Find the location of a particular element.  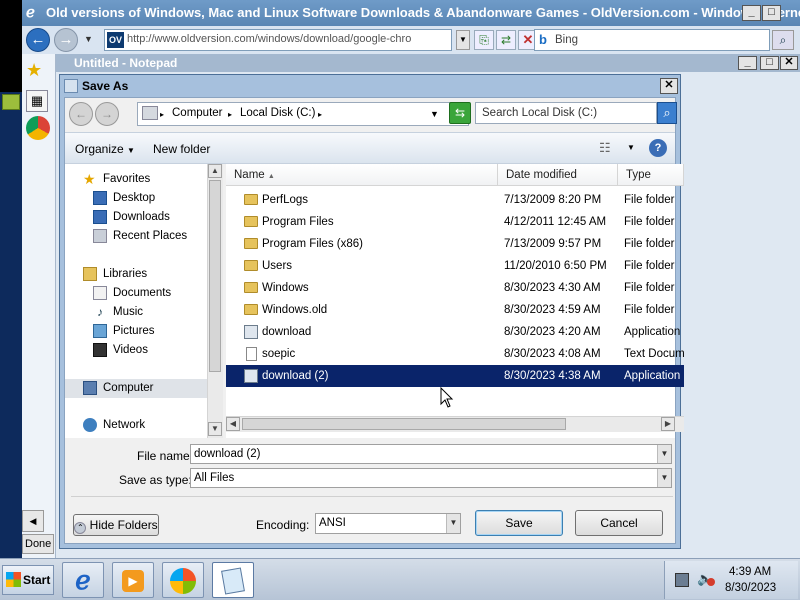

history-dropdown-icon: ▼ is located at coordinates (88, 39).